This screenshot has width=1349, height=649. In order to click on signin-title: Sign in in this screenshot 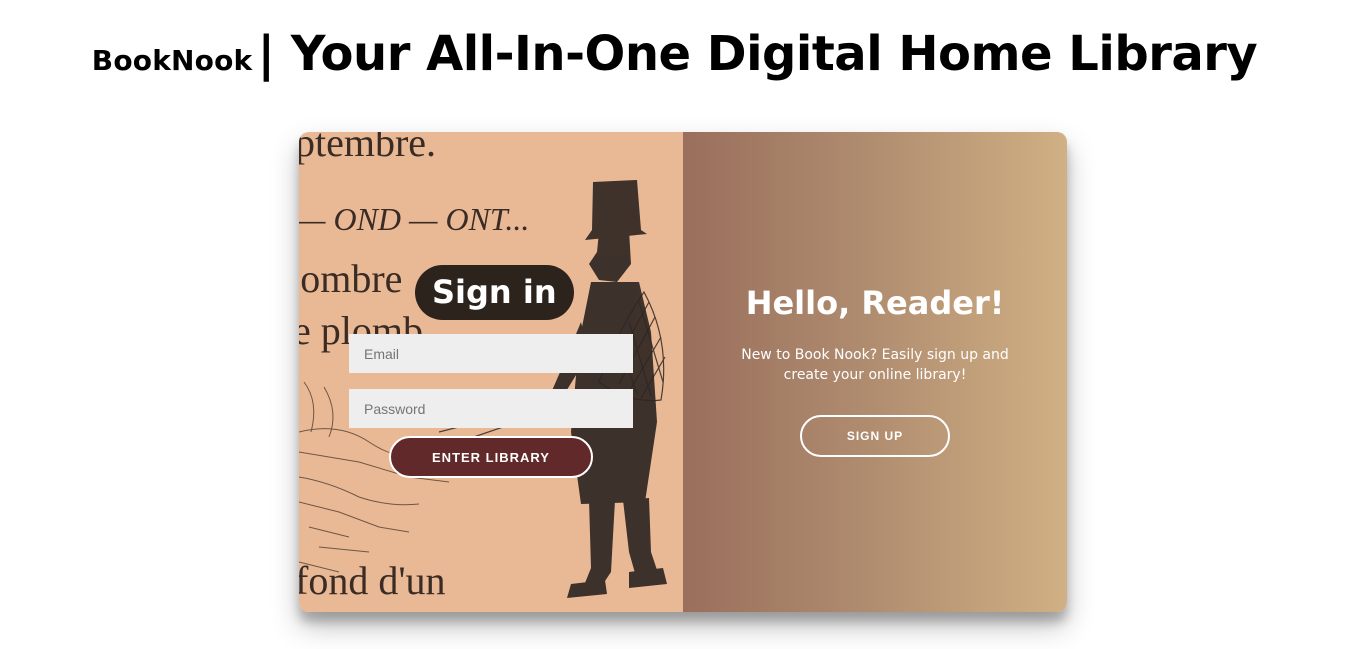, I will do `click(494, 292)`.